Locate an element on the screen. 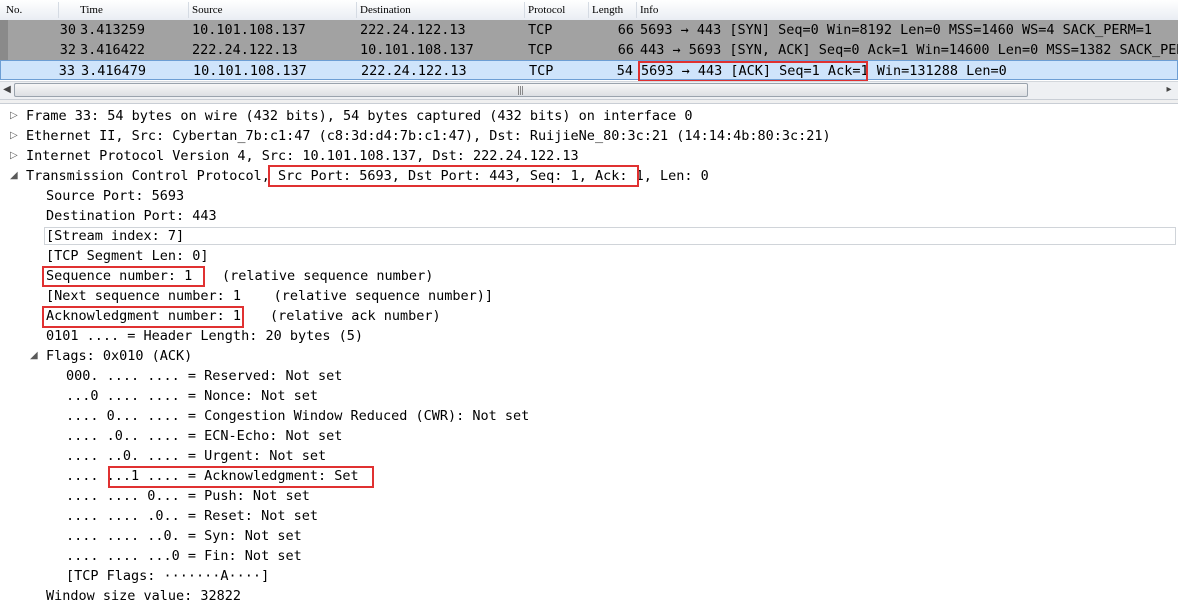  seq-highlight-box is located at coordinates (123, 276).